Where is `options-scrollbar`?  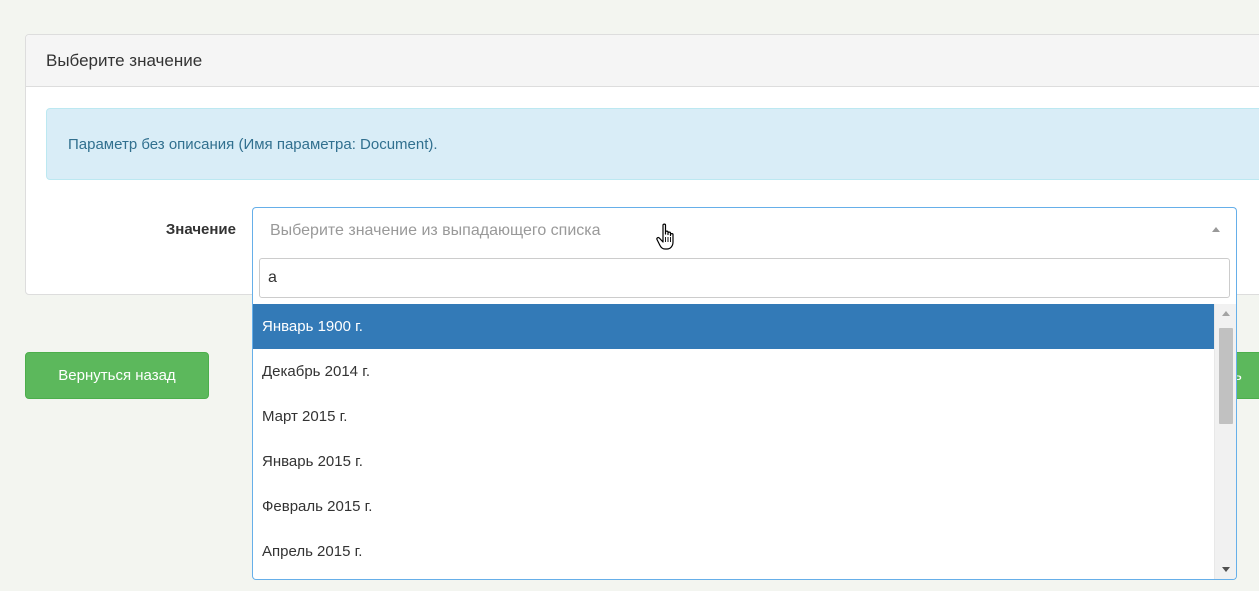 options-scrollbar is located at coordinates (1225, 441).